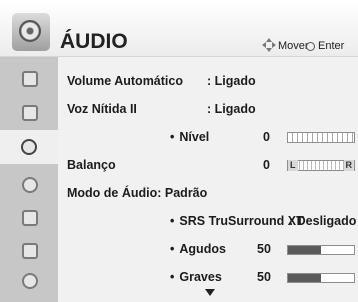 The width and height of the screenshot is (358, 302). I want to click on menu-title: ÁUDIO, so click(94, 41).